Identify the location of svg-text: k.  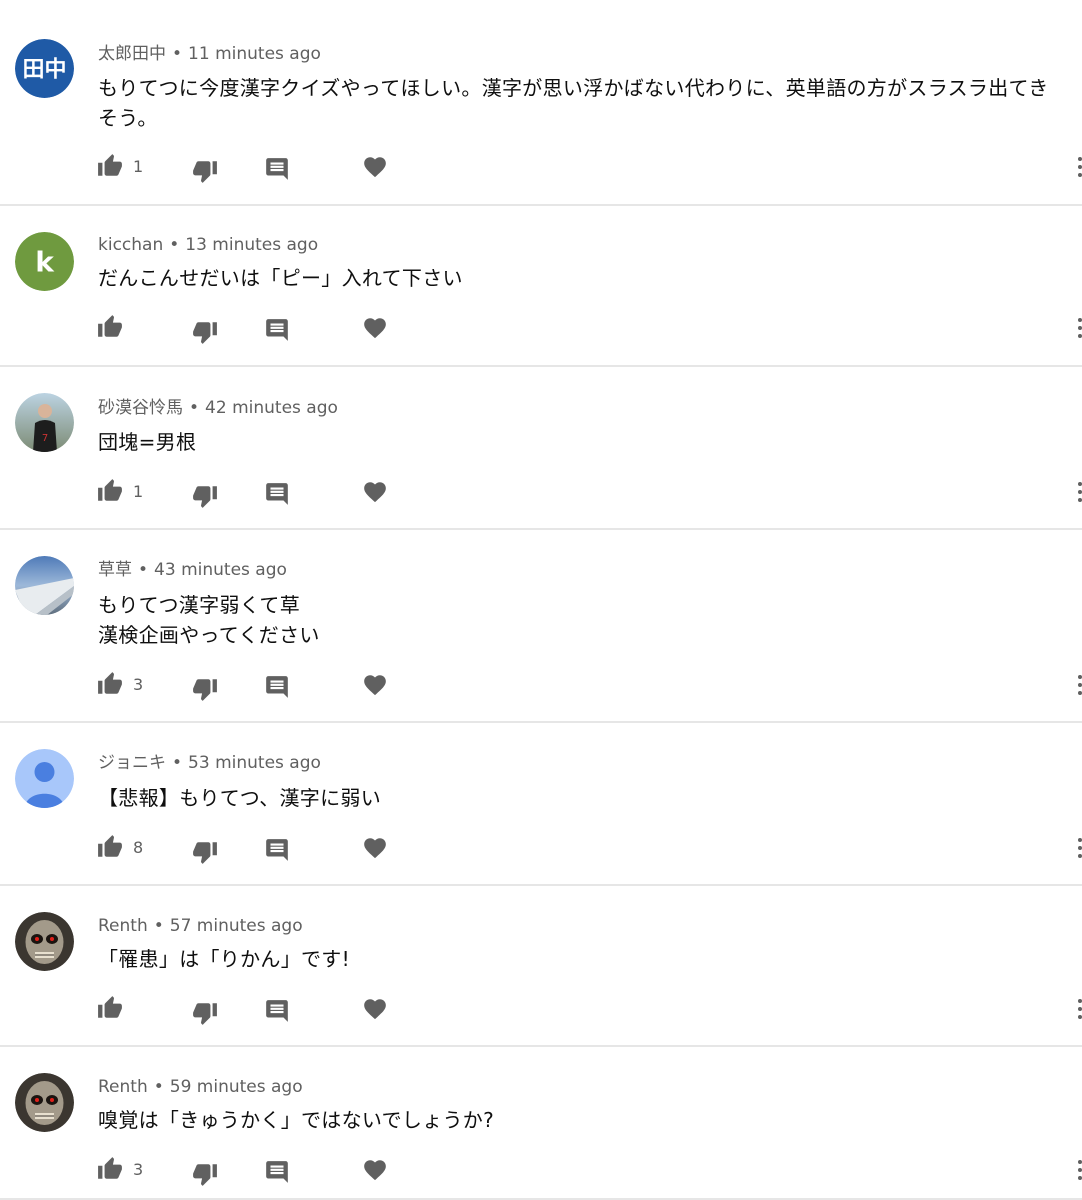
(45, 262).